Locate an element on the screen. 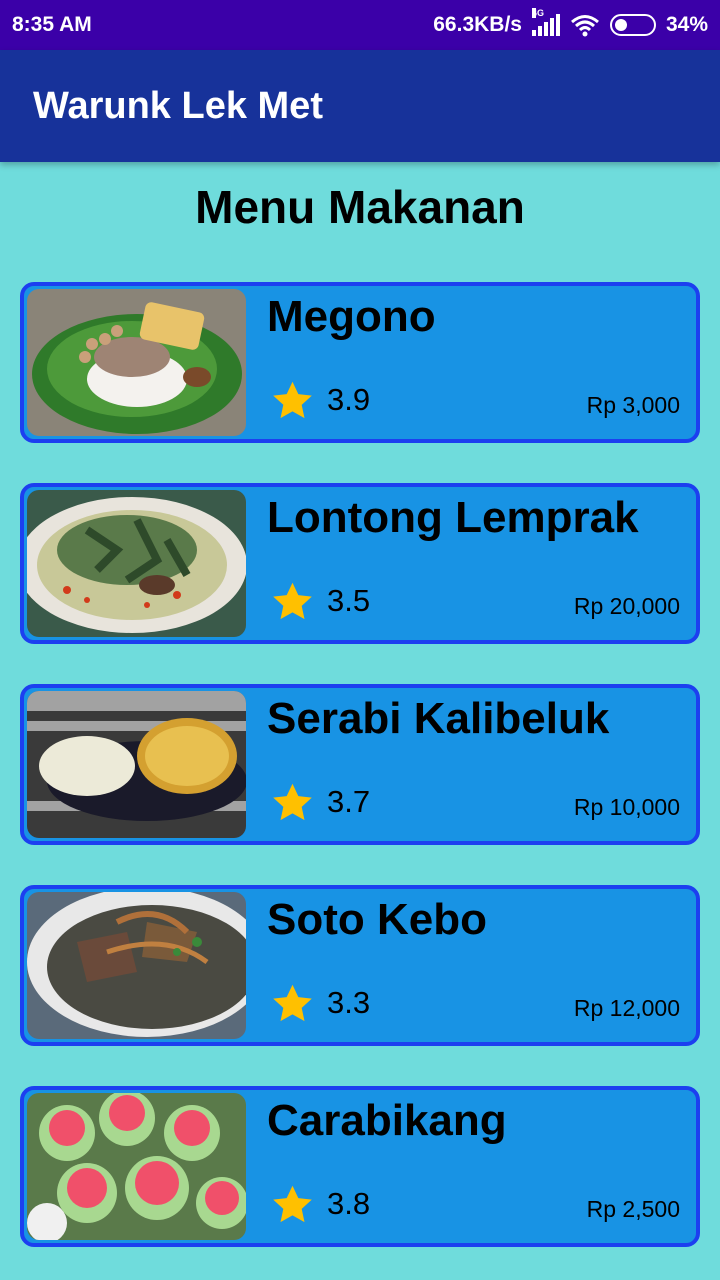  menu-item-rating: 3.5 is located at coordinates (349, 600).